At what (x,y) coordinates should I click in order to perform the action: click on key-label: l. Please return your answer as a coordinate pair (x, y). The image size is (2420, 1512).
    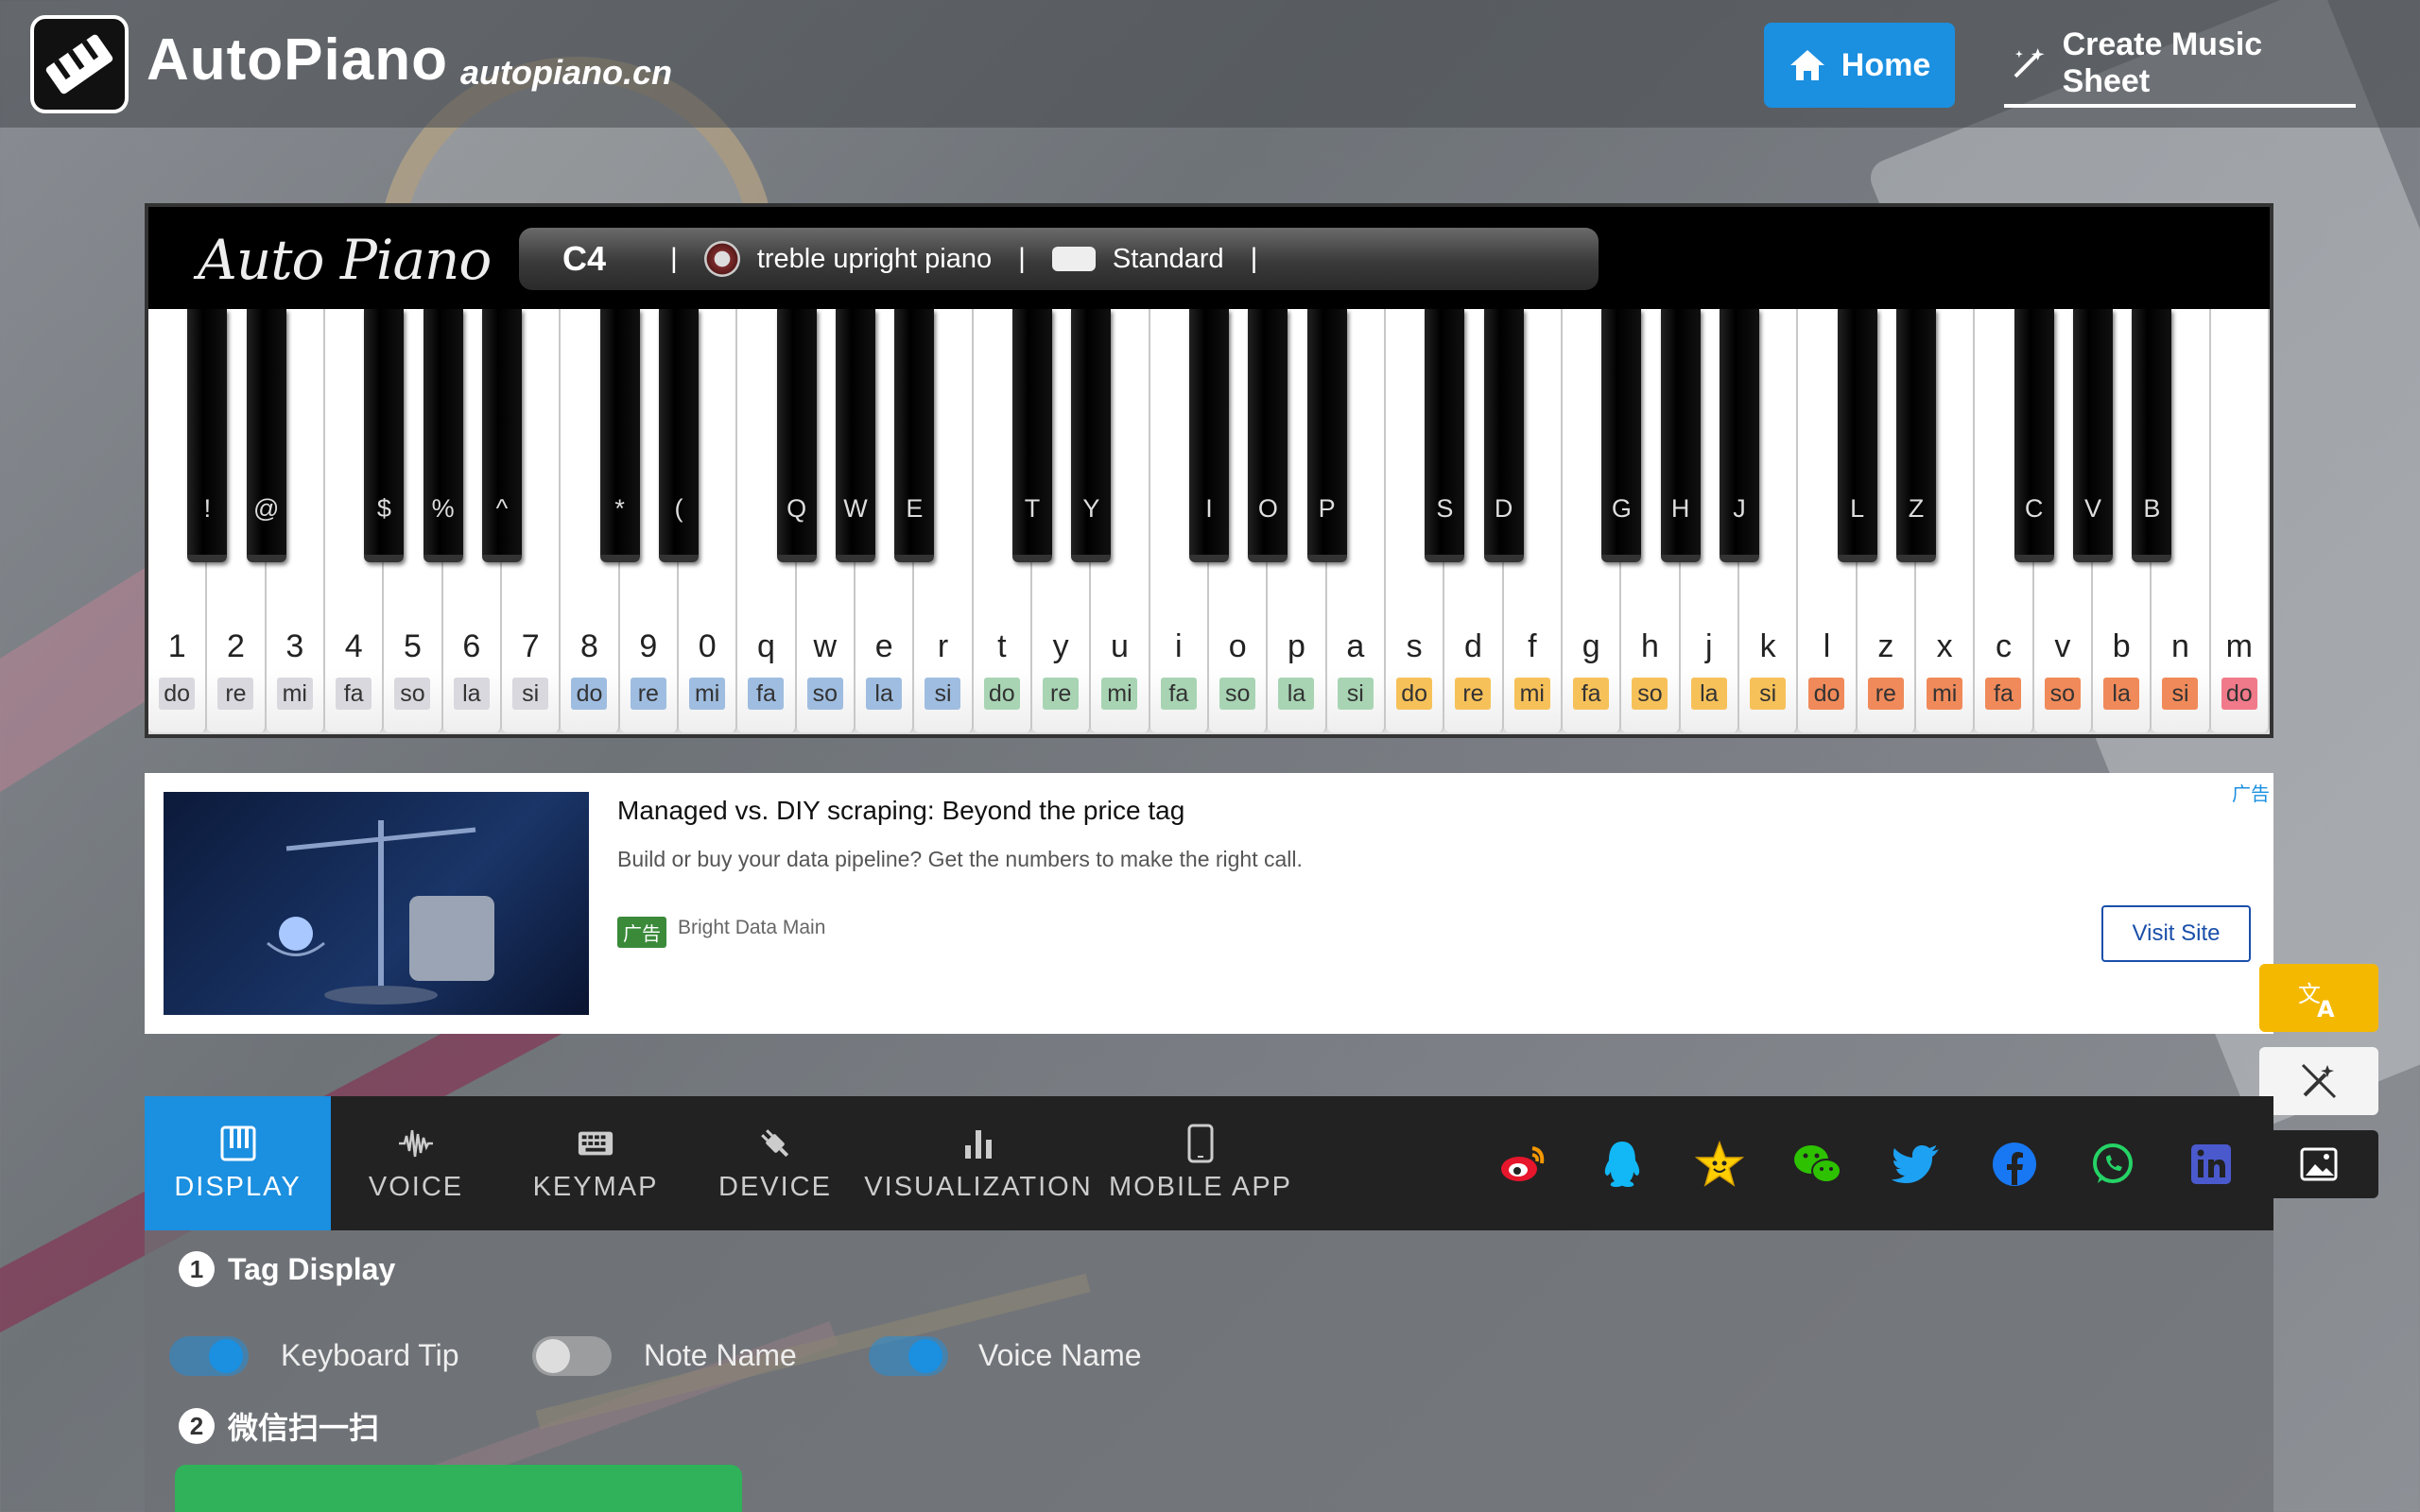
    Looking at the image, I should click on (1827, 646).